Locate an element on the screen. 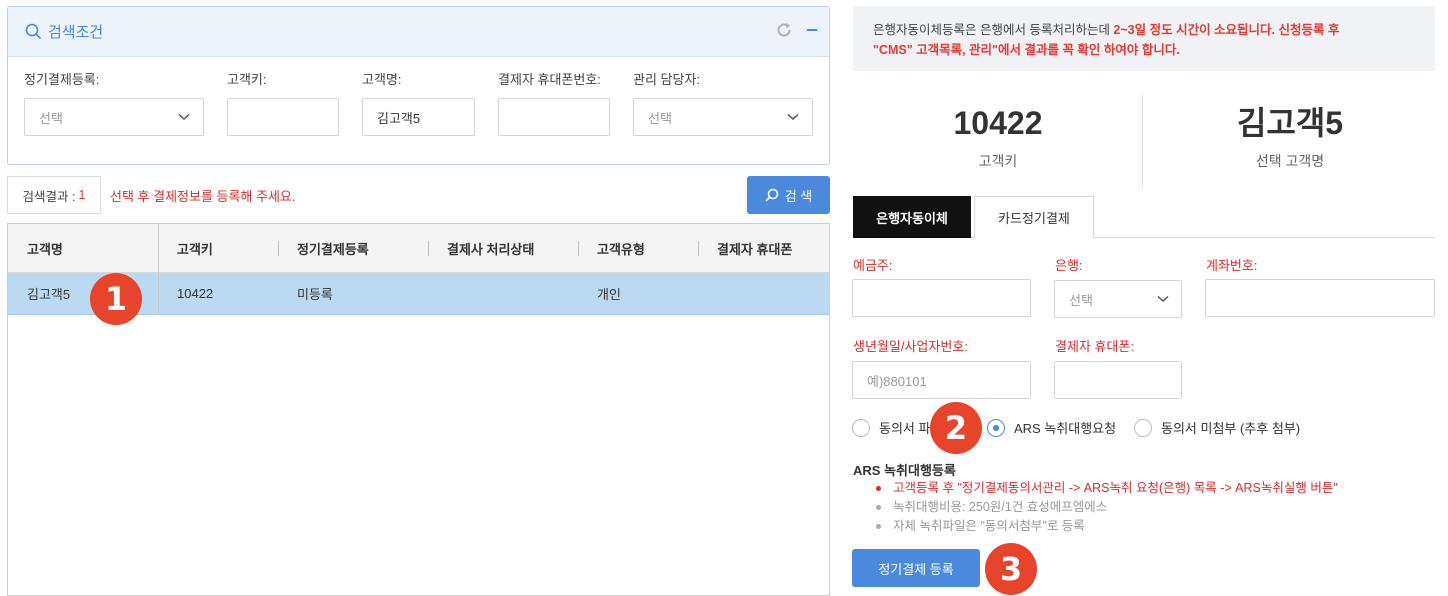  step-badge-2: 2 is located at coordinates (956, 428).